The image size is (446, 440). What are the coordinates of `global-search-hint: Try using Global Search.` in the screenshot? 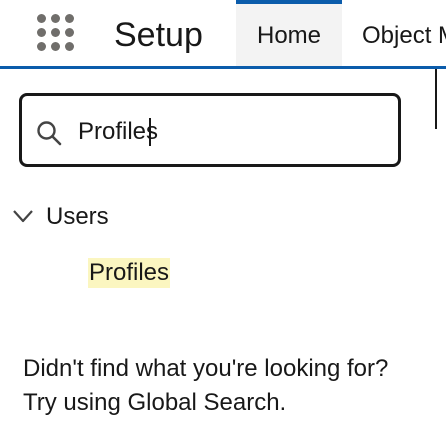 It's located at (155, 402).